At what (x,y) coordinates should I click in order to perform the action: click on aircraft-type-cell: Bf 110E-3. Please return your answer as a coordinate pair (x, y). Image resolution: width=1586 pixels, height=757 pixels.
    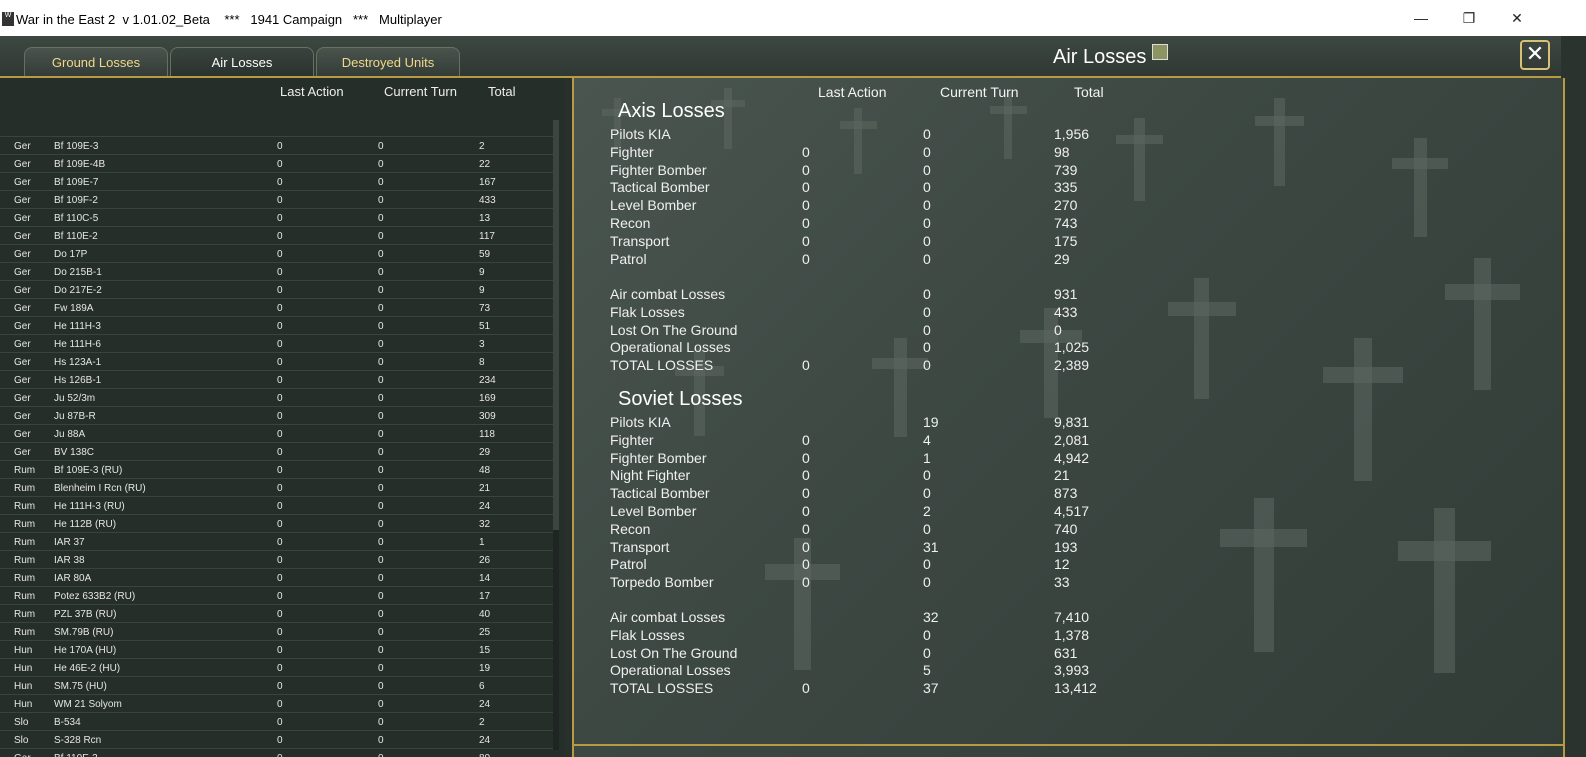
    Looking at the image, I should click on (76, 755).